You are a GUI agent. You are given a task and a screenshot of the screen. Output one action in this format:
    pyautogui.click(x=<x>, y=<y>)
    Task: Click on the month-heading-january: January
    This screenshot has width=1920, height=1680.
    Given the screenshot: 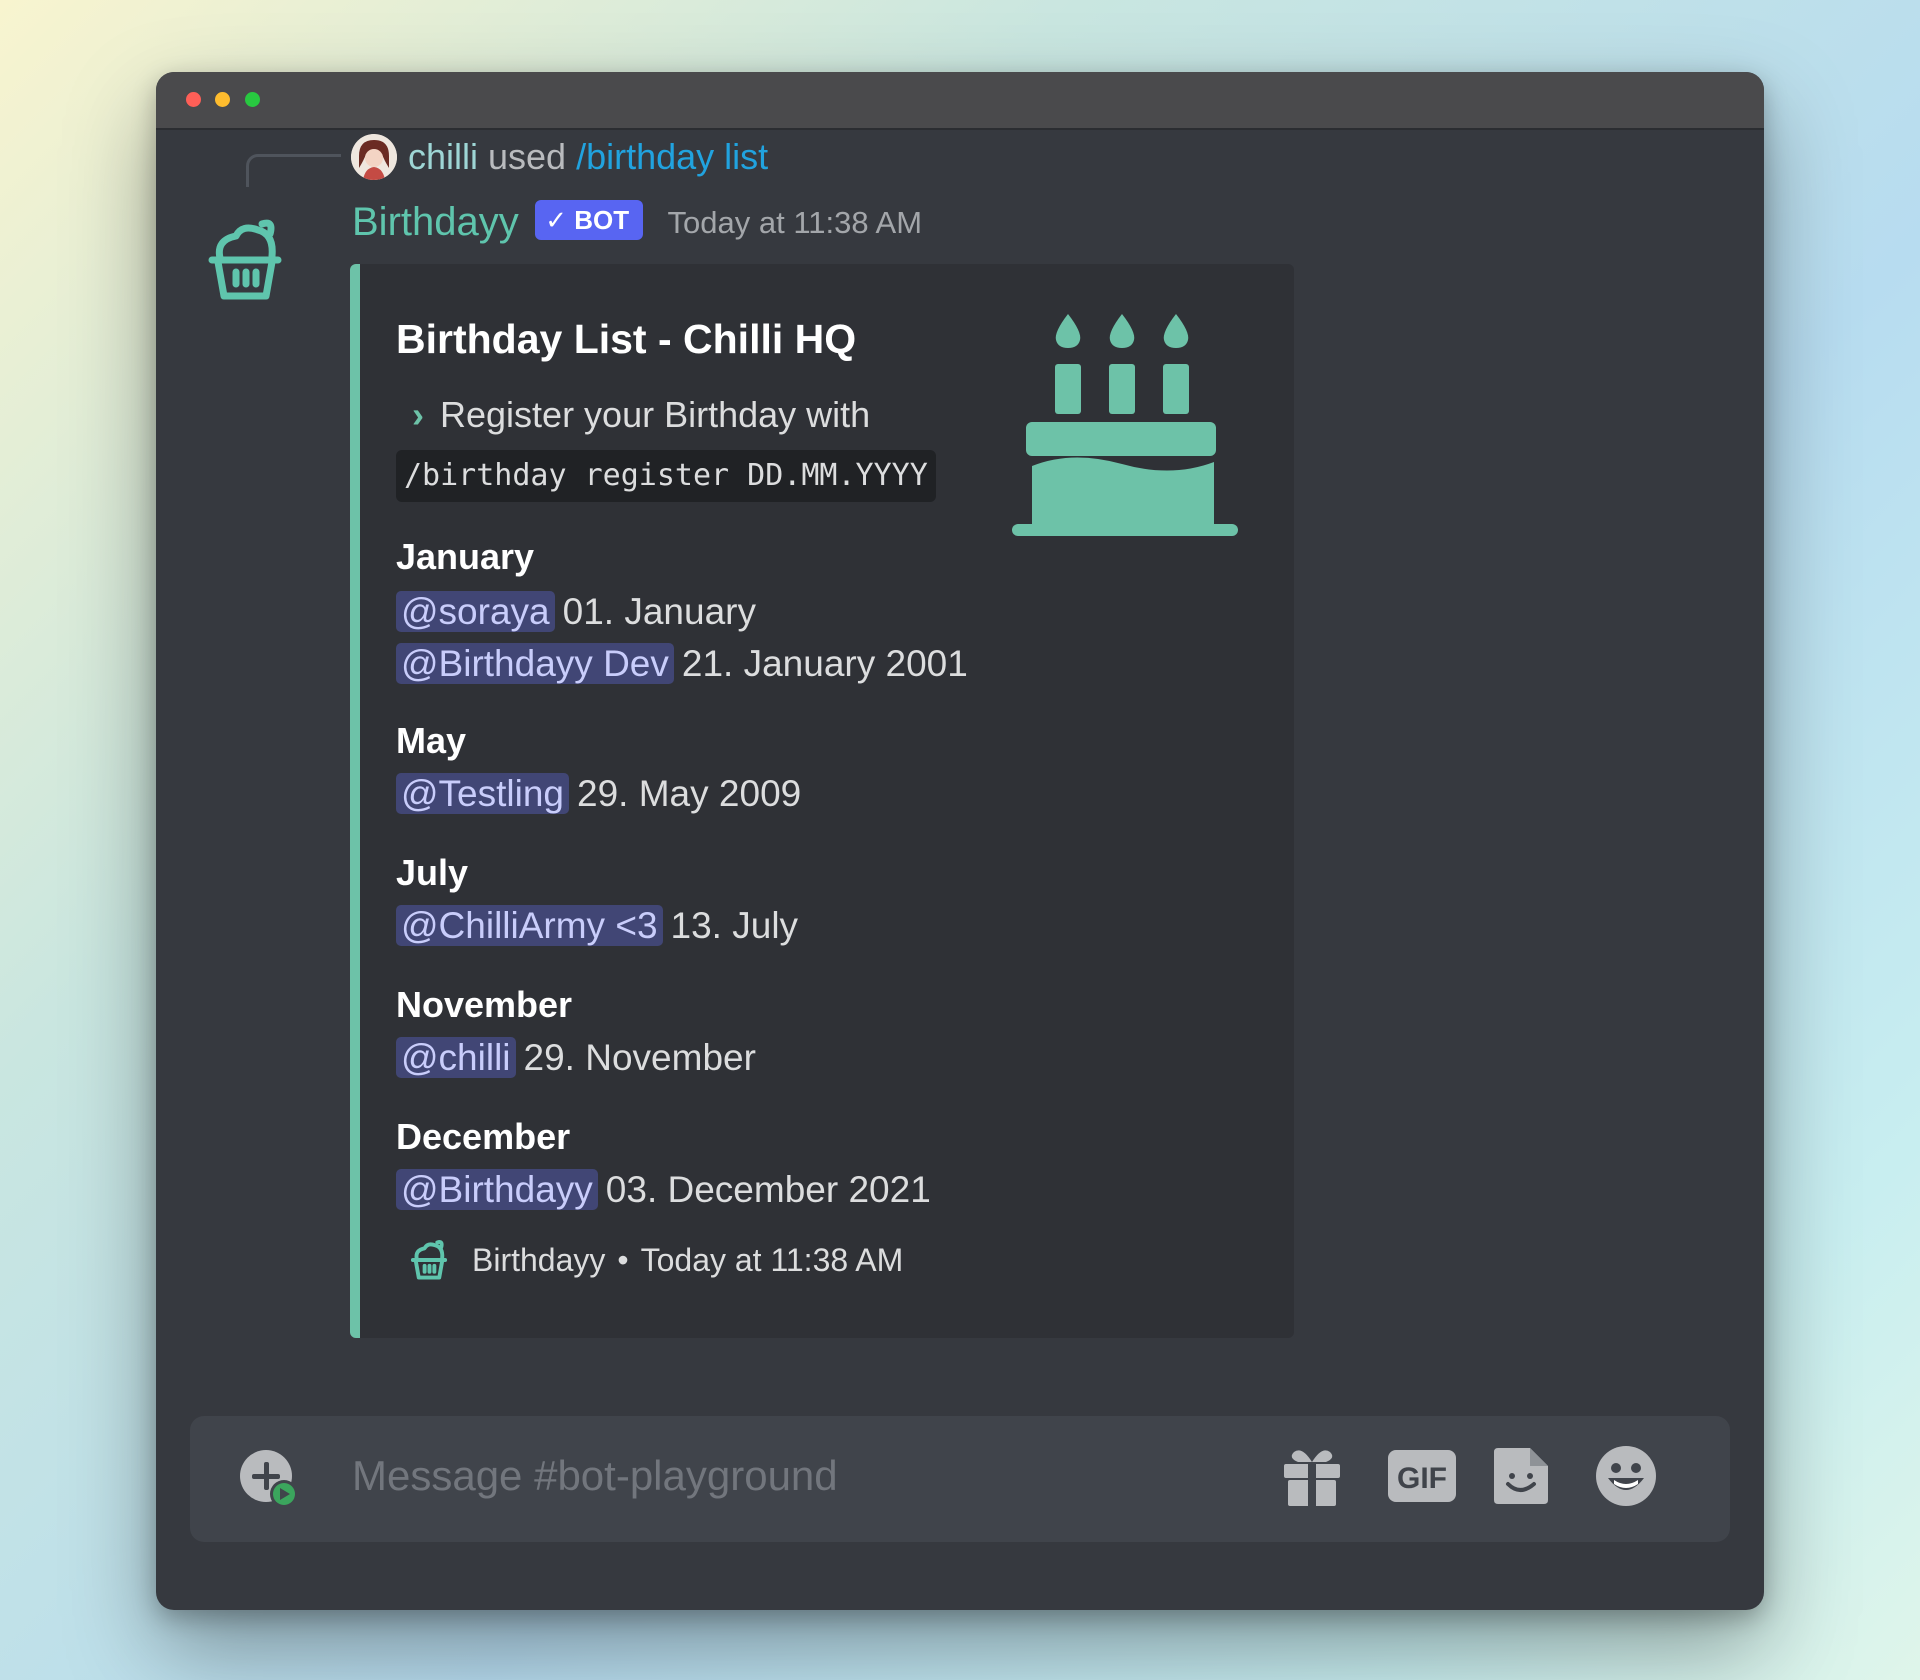 What is the action you would take?
    pyautogui.click(x=465, y=556)
    